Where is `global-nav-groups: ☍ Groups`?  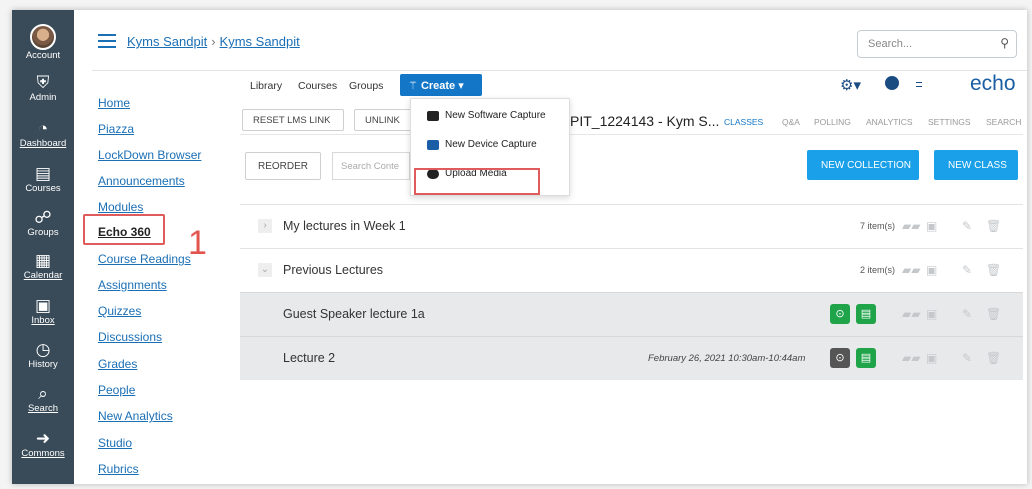 global-nav-groups: ☍ Groups is located at coordinates (43, 223).